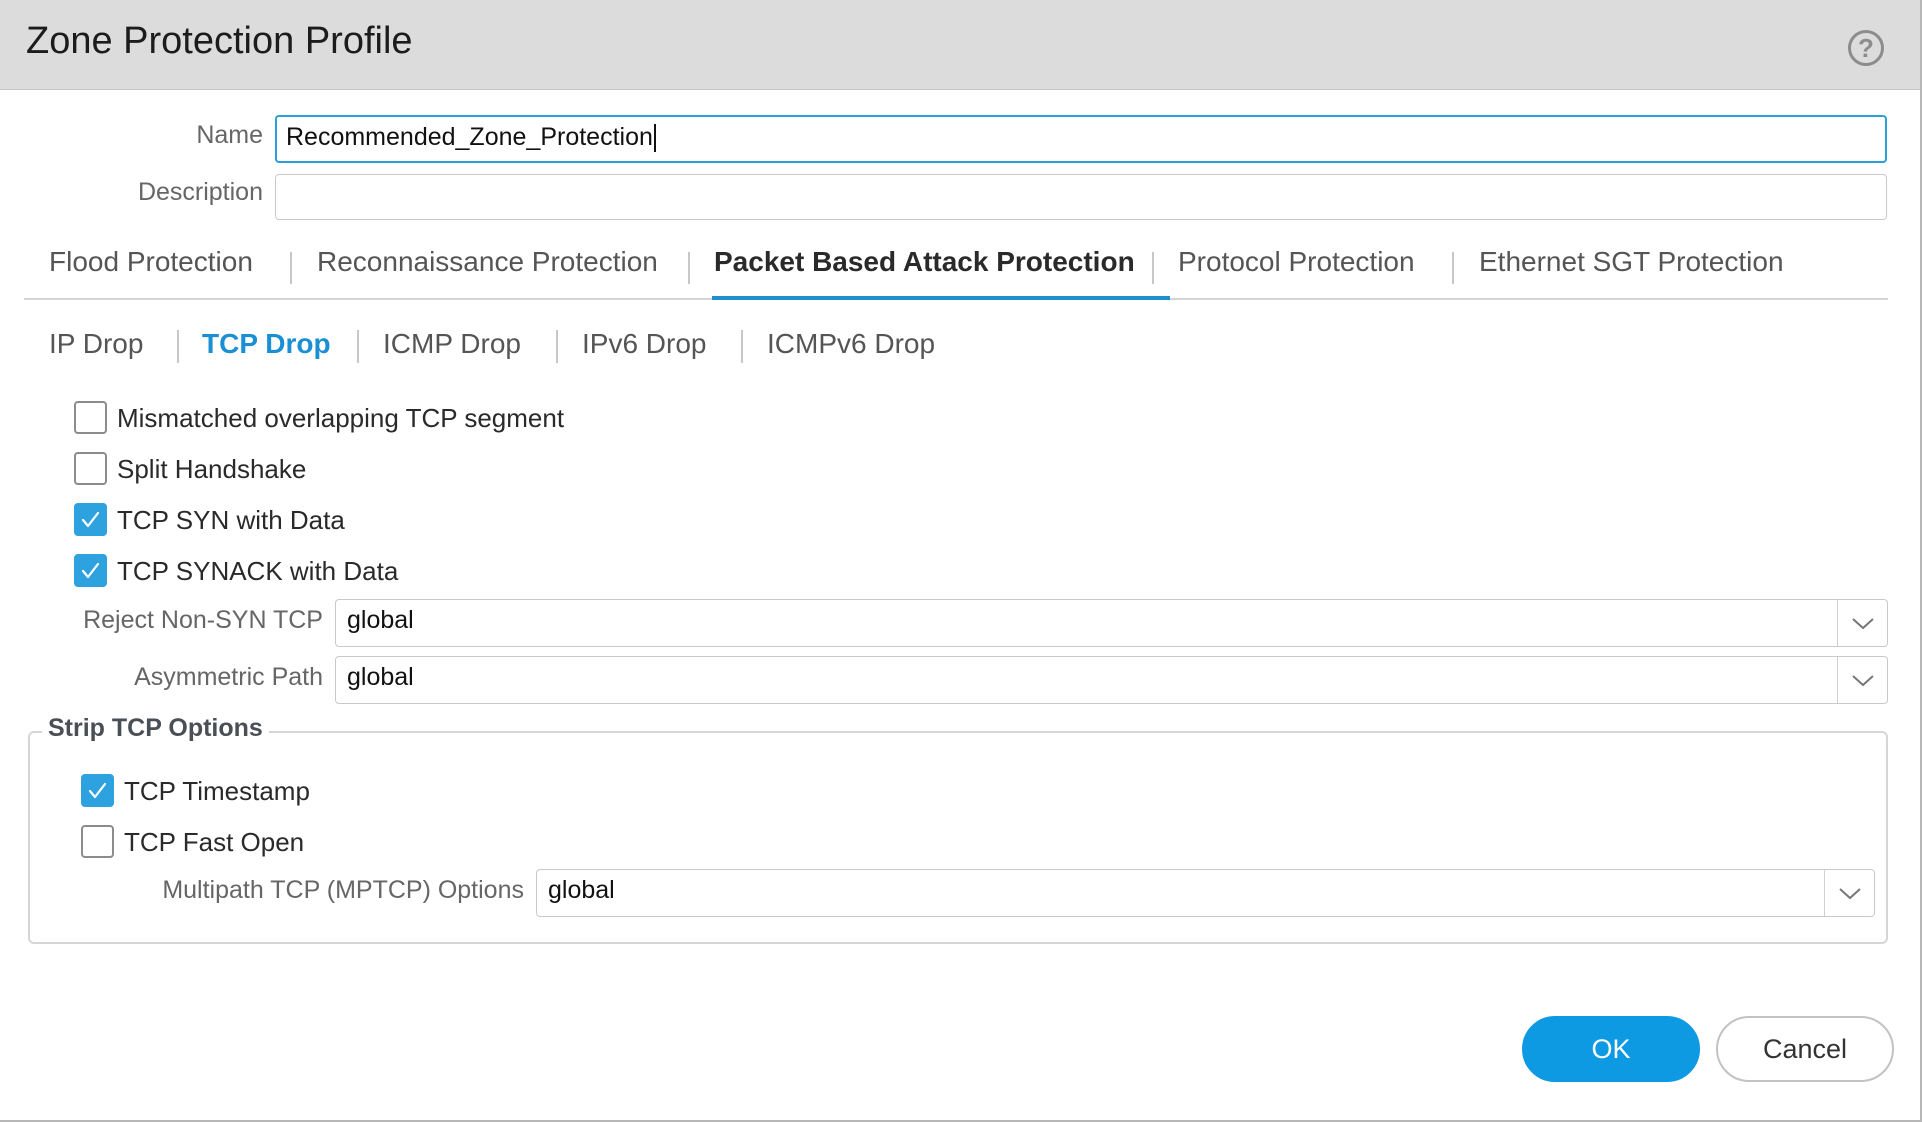 The height and width of the screenshot is (1122, 1922). I want to click on subtab-ipv6-drop: IPv6 Drop, so click(644, 344).